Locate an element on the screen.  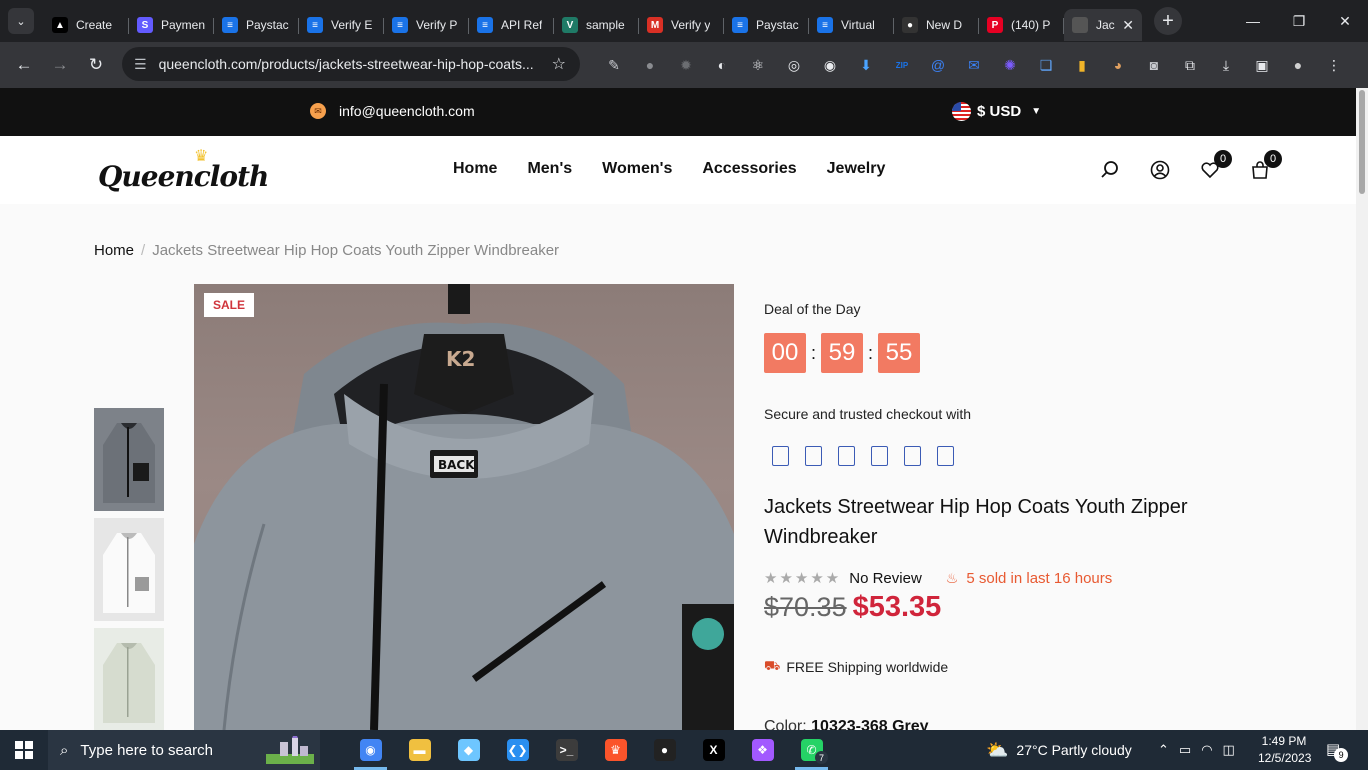
fire-icon: ♨ is located at coordinates (952, 577).